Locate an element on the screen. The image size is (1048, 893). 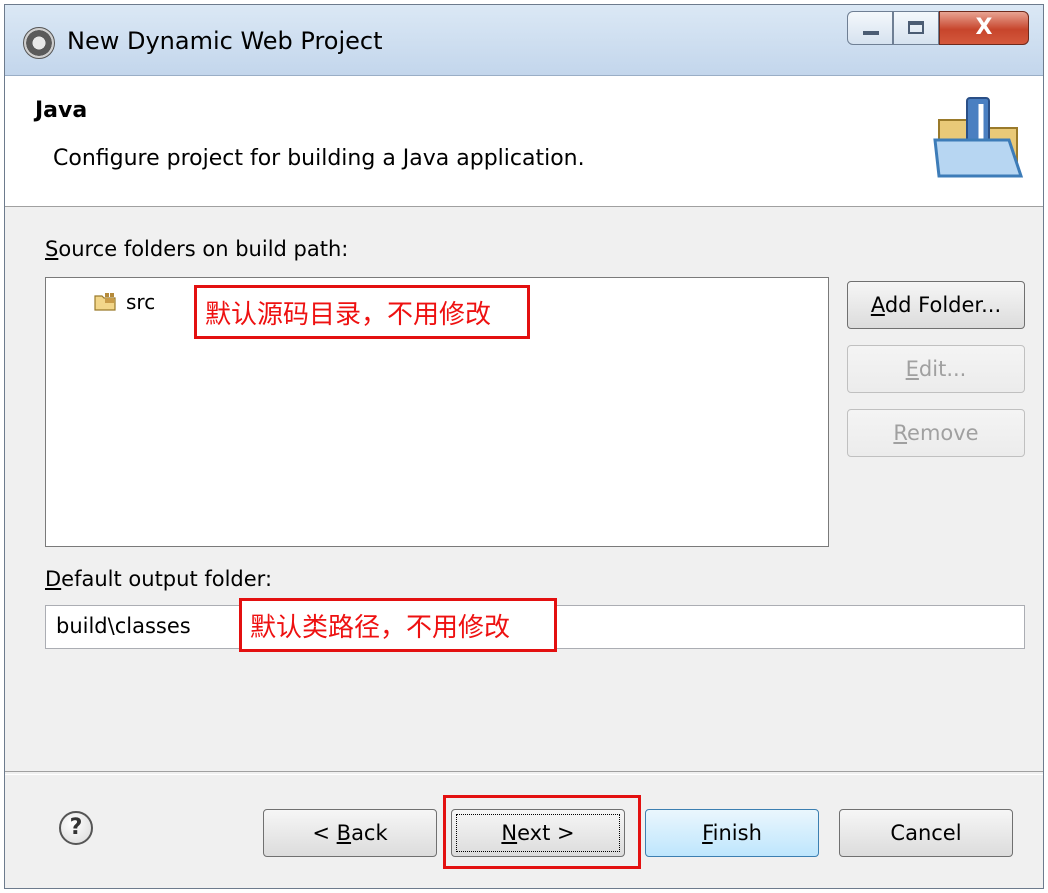
page-title: Java is located at coordinates (61, 110).